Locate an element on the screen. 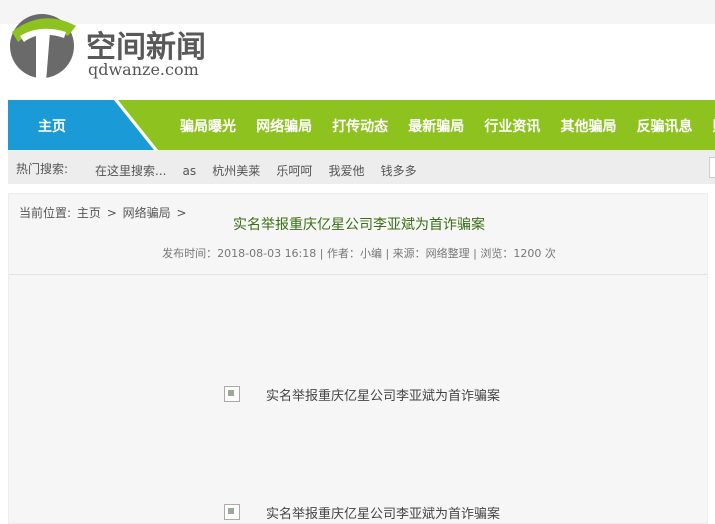 This screenshot has width=715, height=524. hot-search-item: 乐呵呵 is located at coordinates (294, 170).